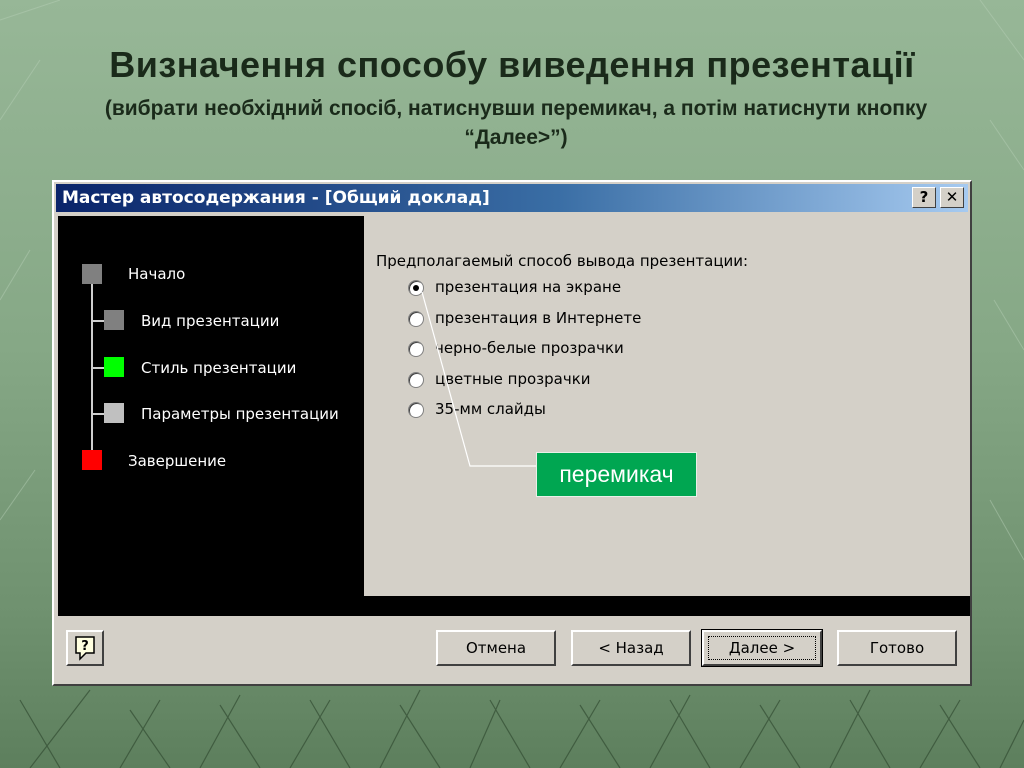 Image resolution: width=1024 pixels, height=768 pixels. Describe the element at coordinates (416, 410) in the screenshot. I see `radio-35mm-slides` at that location.